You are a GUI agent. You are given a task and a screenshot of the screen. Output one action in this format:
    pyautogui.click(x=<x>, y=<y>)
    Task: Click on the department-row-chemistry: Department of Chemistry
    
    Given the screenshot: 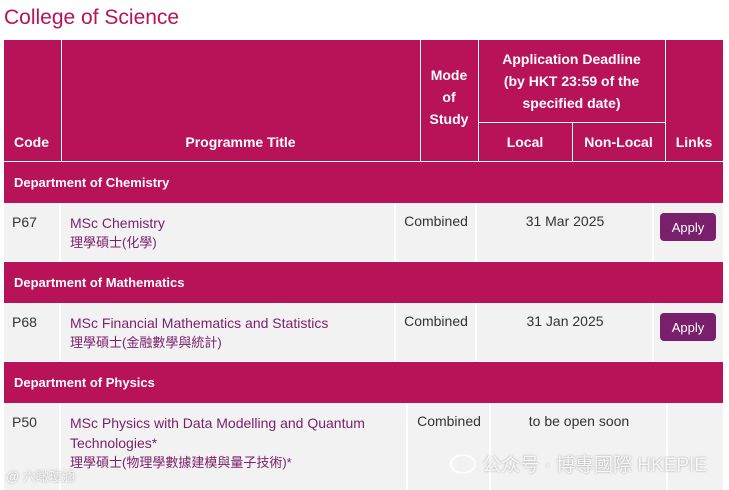 What is the action you would take?
    pyautogui.click(x=363, y=182)
    